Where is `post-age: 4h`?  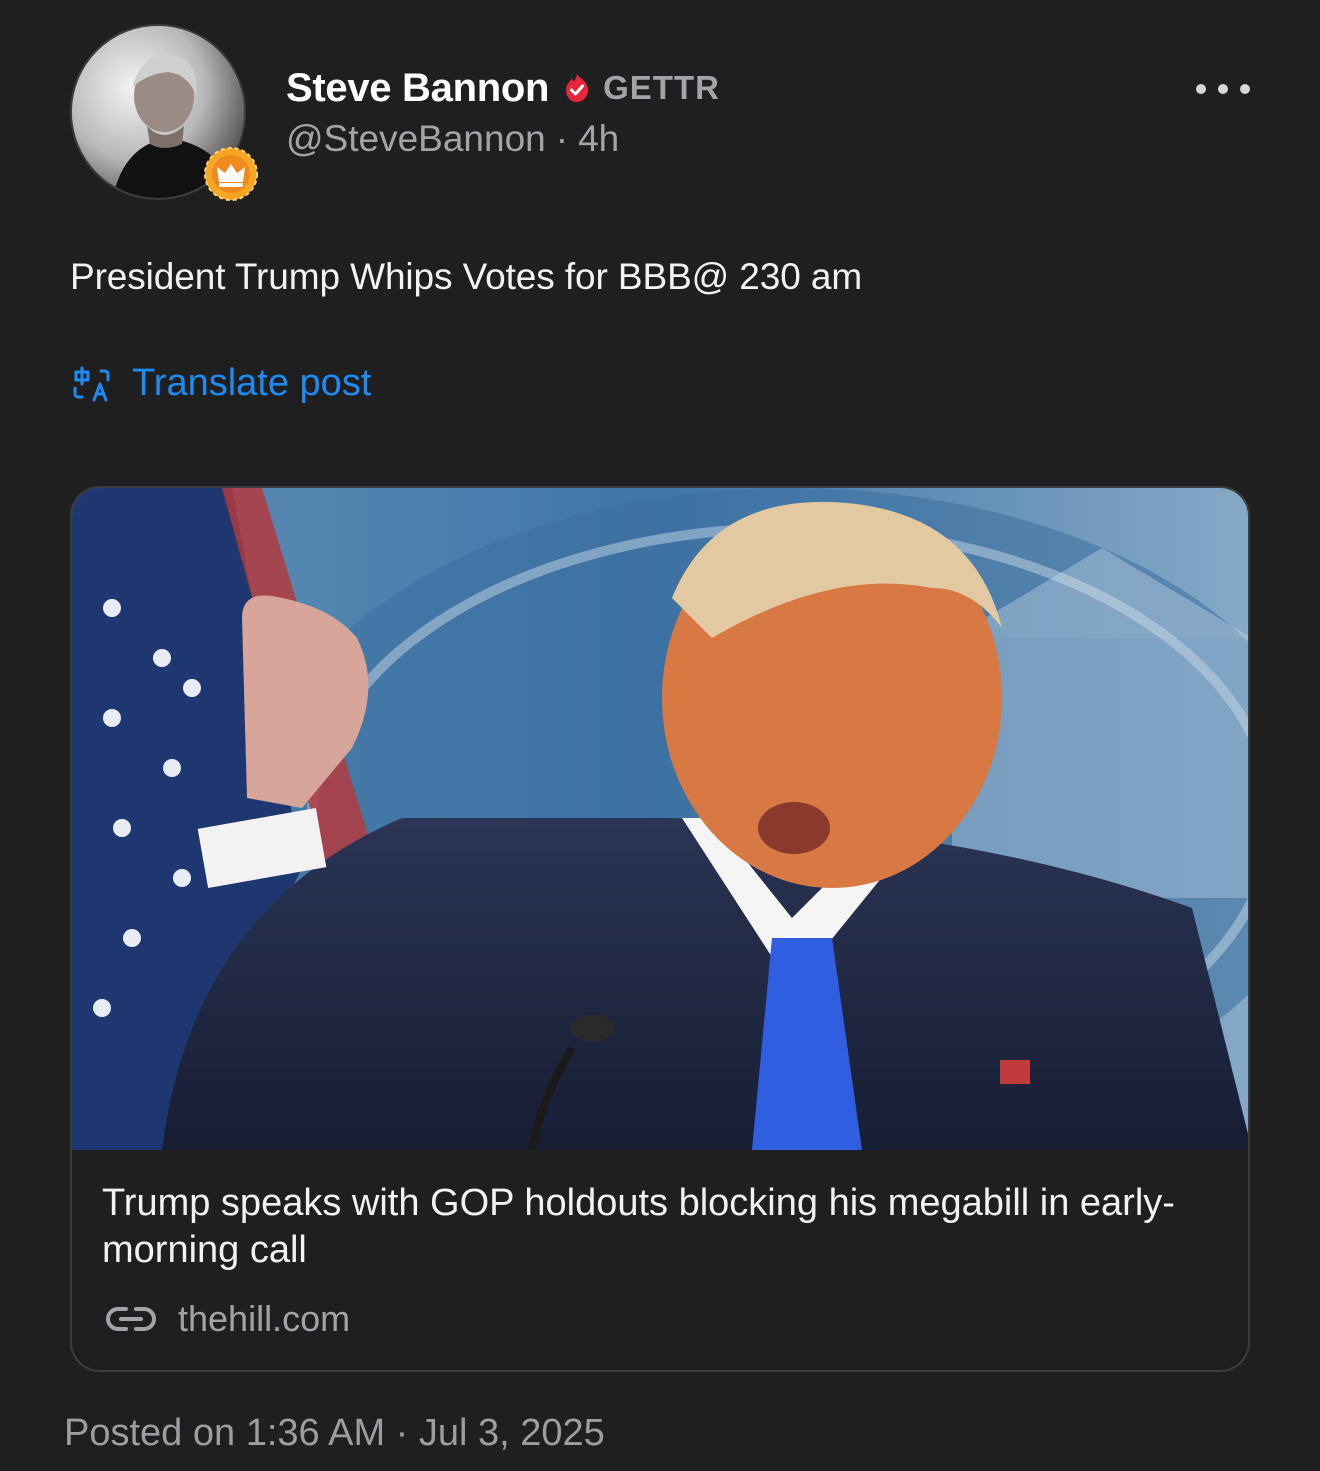 post-age: 4h is located at coordinates (599, 138).